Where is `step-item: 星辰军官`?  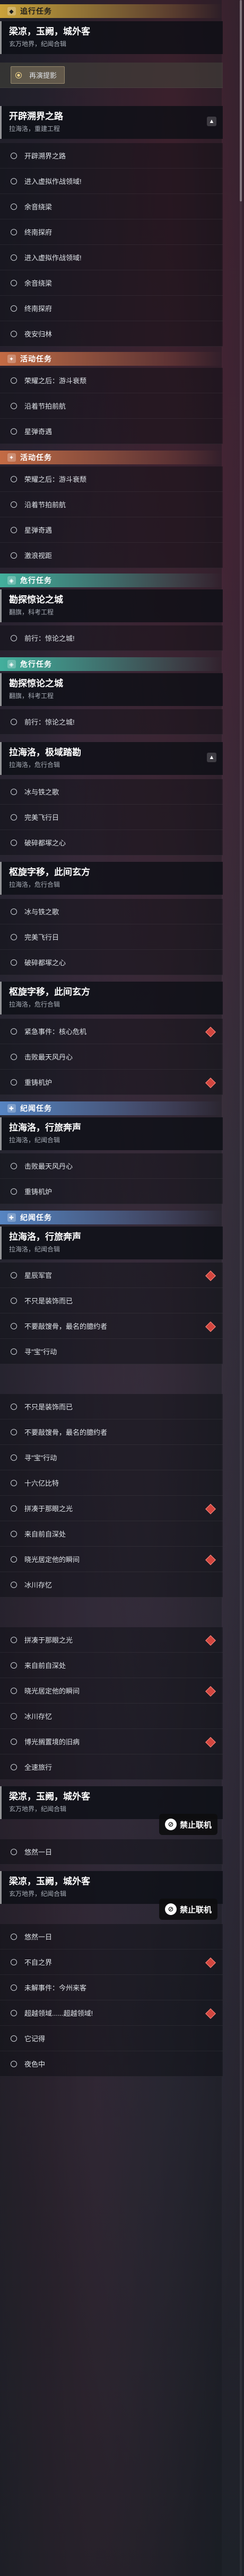
step-item: 星辰军官 is located at coordinates (112, 1275).